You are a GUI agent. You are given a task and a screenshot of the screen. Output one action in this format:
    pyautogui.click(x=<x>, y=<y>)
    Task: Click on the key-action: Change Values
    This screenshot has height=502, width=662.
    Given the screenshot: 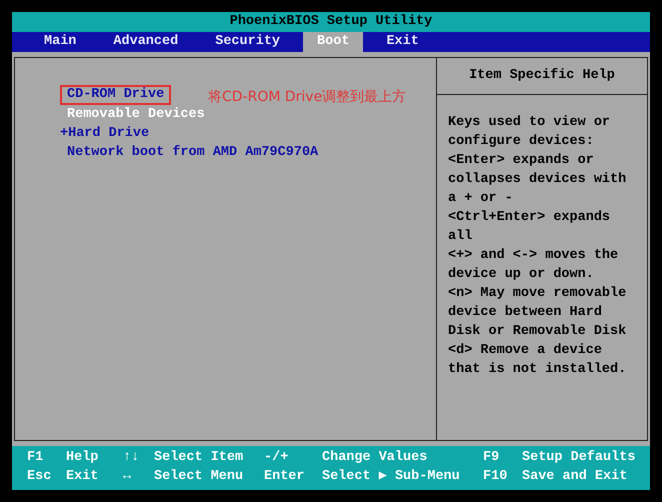 What is the action you would take?
    pyautogui.click(x=375, y=458)
    